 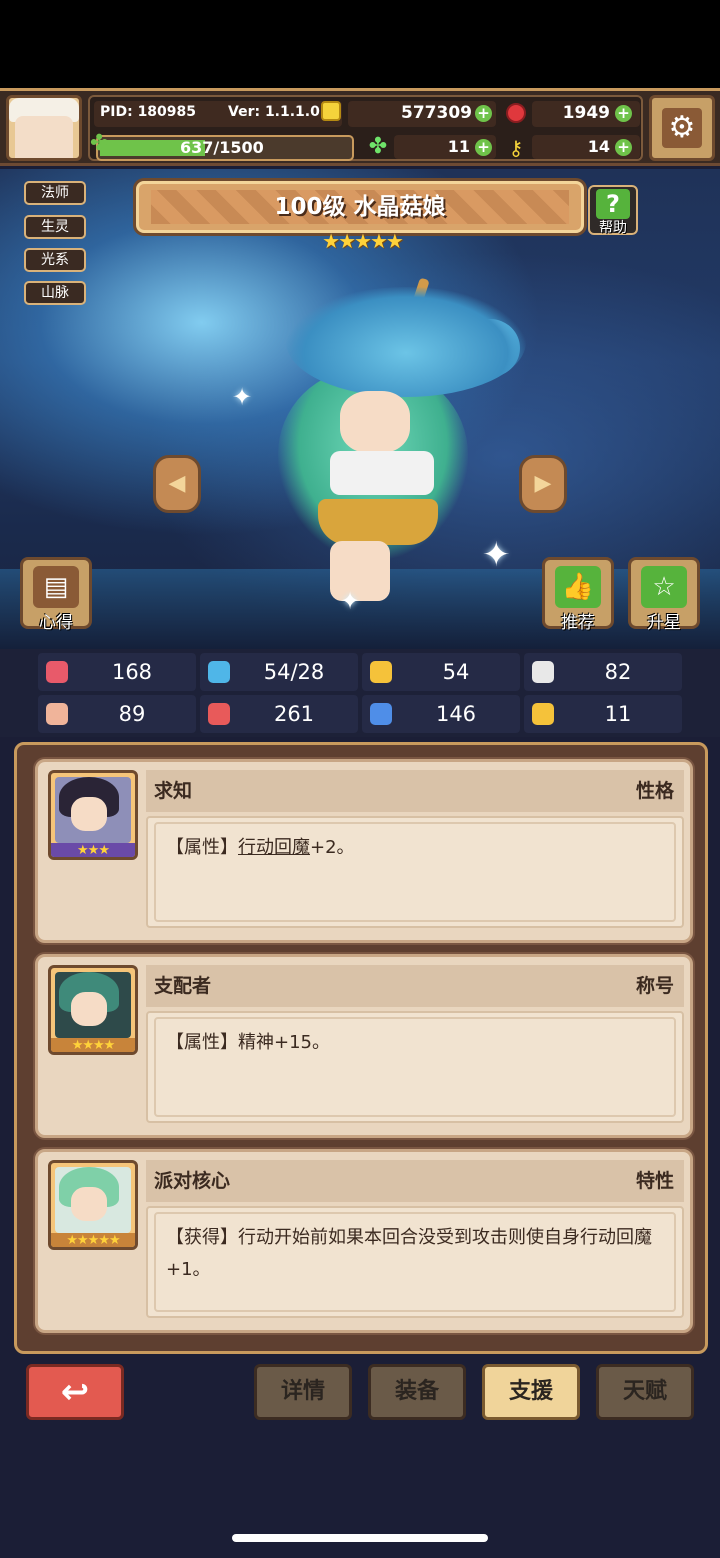 I want to click on return-arrow-icon: ↩, so click(x=75, y=1392).